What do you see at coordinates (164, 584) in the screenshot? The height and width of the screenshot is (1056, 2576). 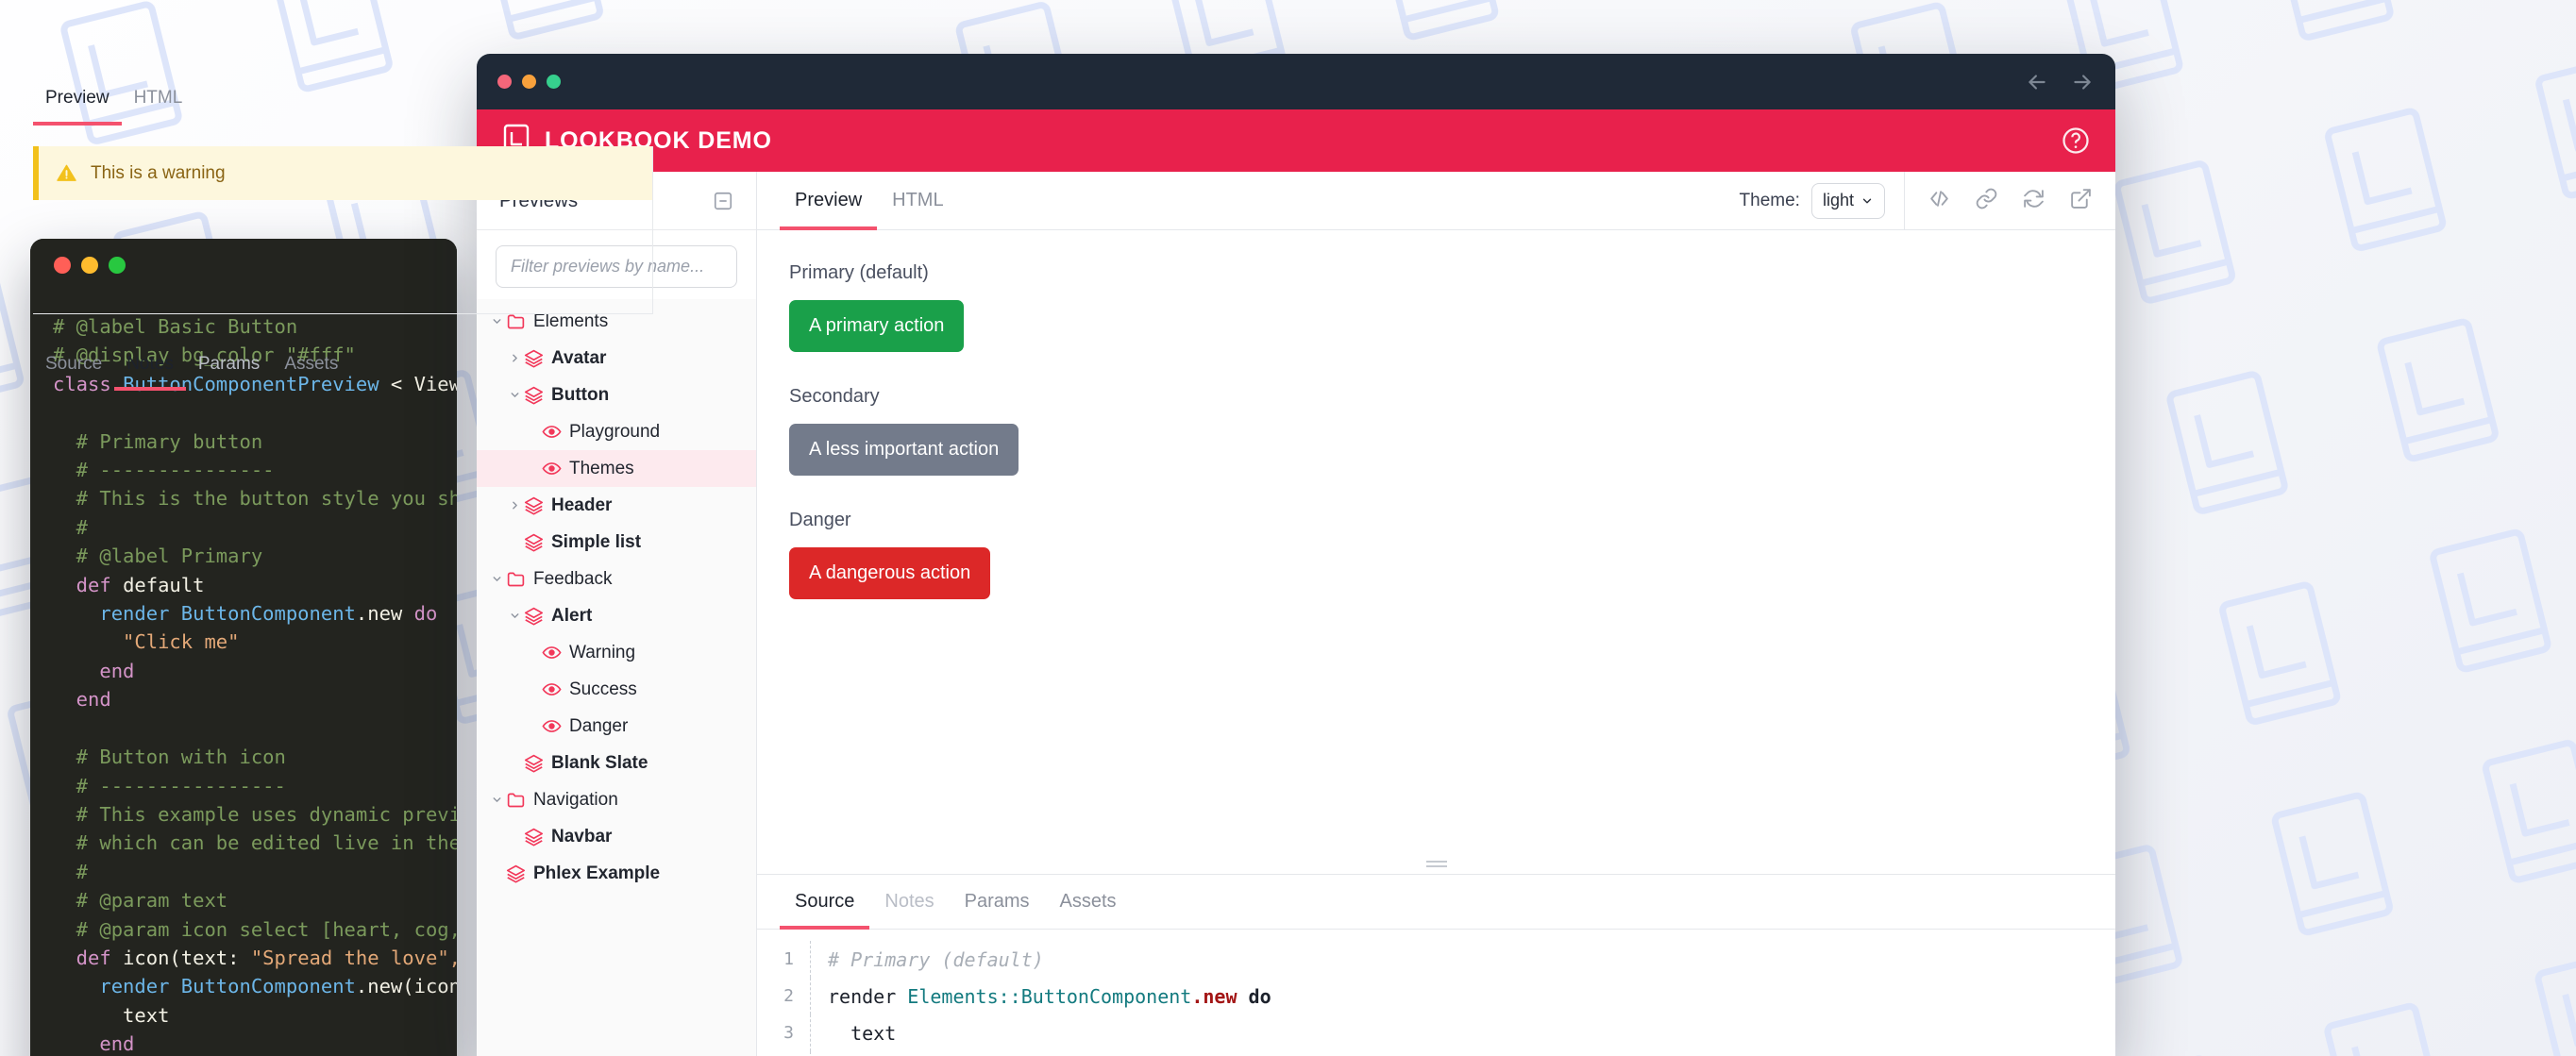 I see `code-token: default` at bounding box center [164, 584].